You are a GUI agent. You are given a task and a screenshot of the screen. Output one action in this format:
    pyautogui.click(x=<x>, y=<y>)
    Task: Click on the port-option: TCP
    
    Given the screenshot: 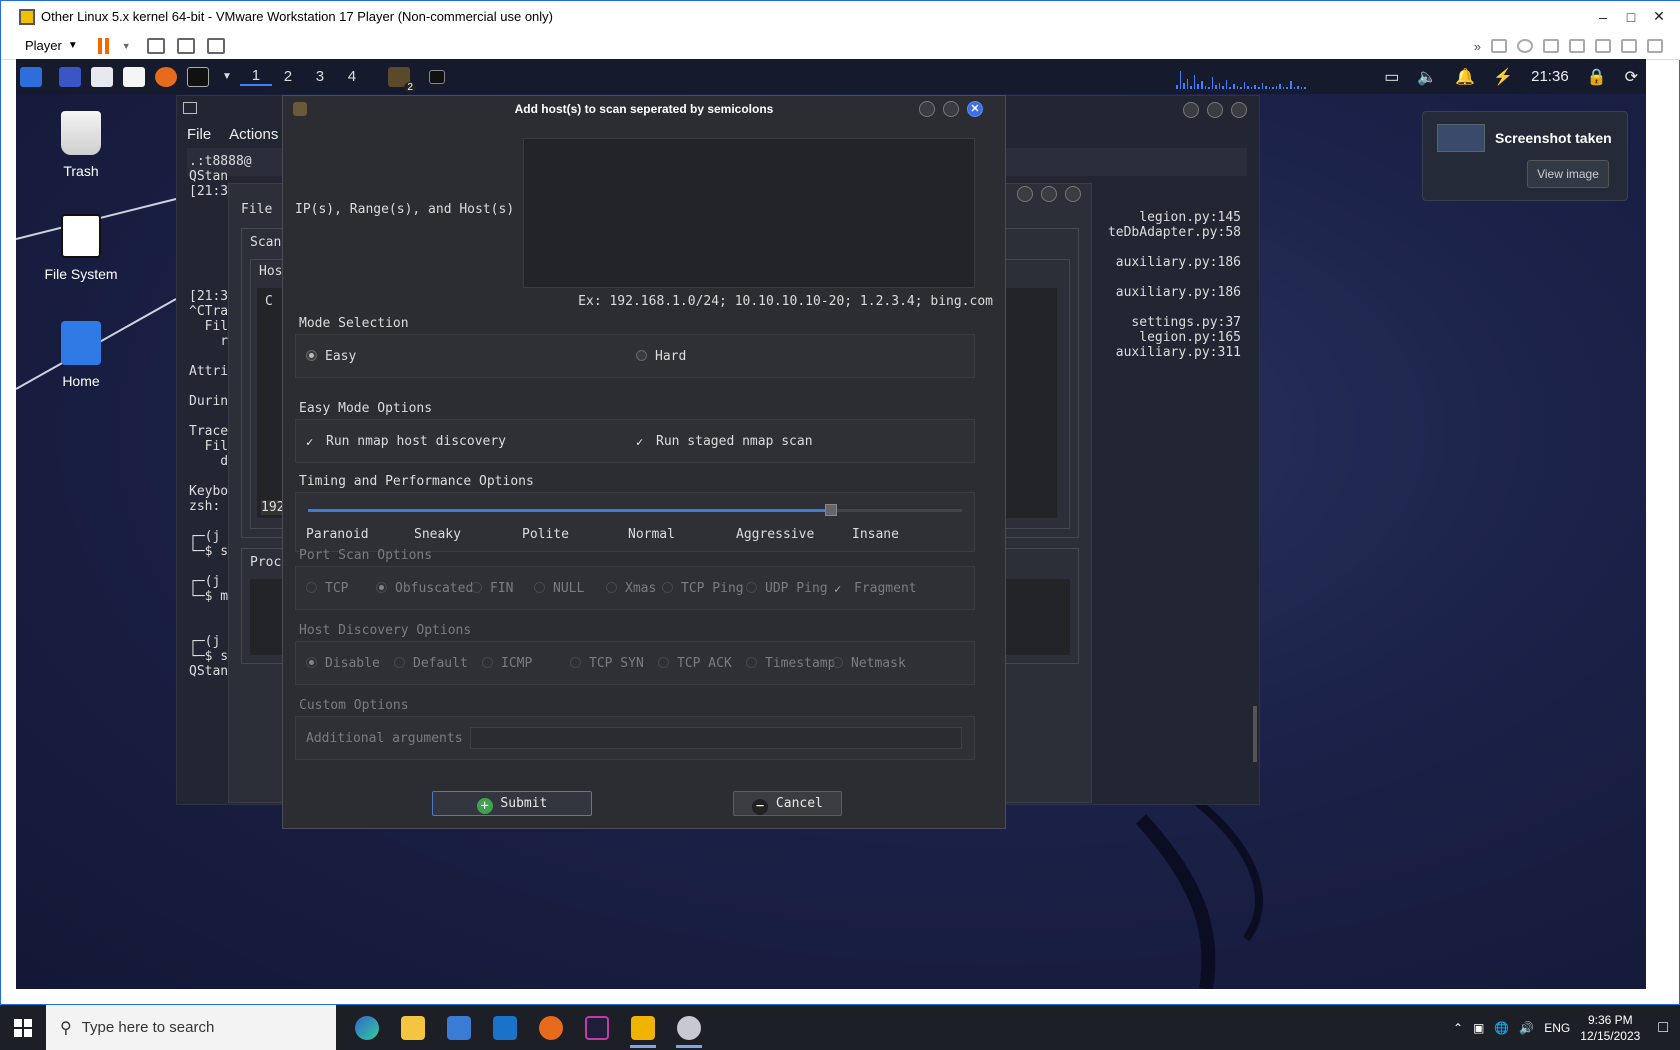 What is the action you would take?
    pyautogui.click(x=327, y=588)
    